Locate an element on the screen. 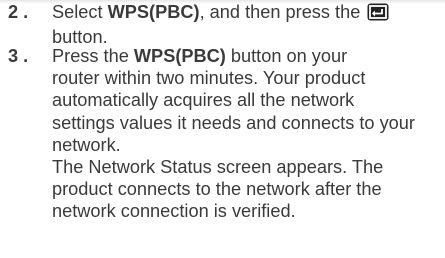 The height and width of the screenshot is (258, 445). text-run: button on your is located at coordinates (286, 56).